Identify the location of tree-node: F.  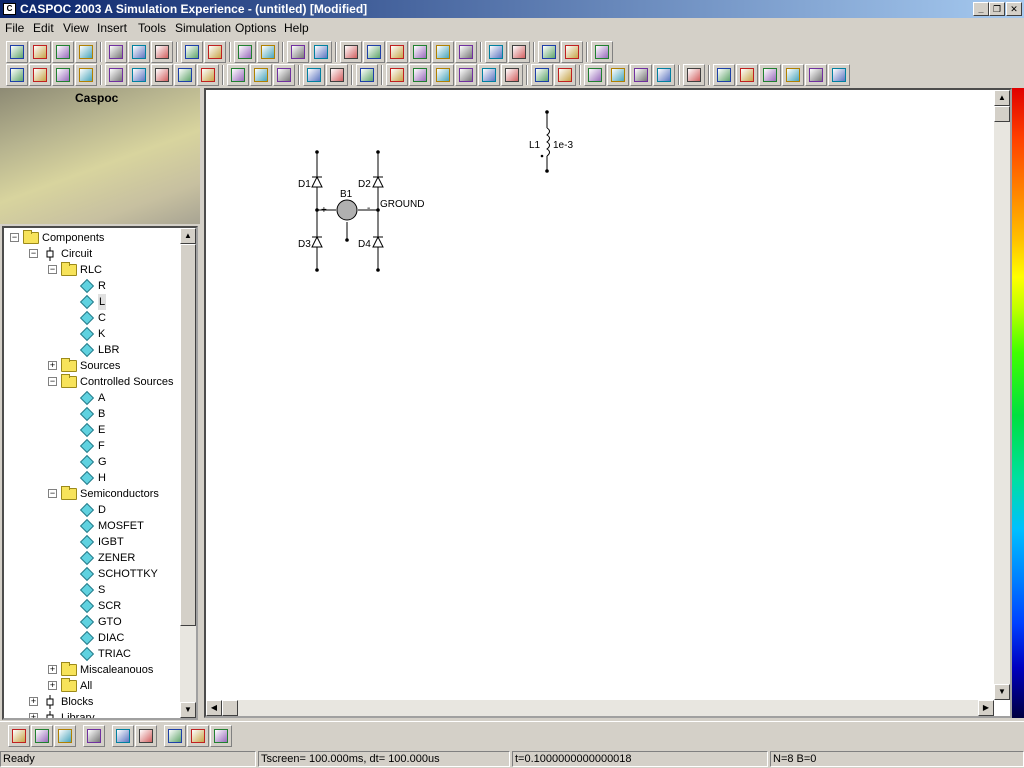
(93, 446).